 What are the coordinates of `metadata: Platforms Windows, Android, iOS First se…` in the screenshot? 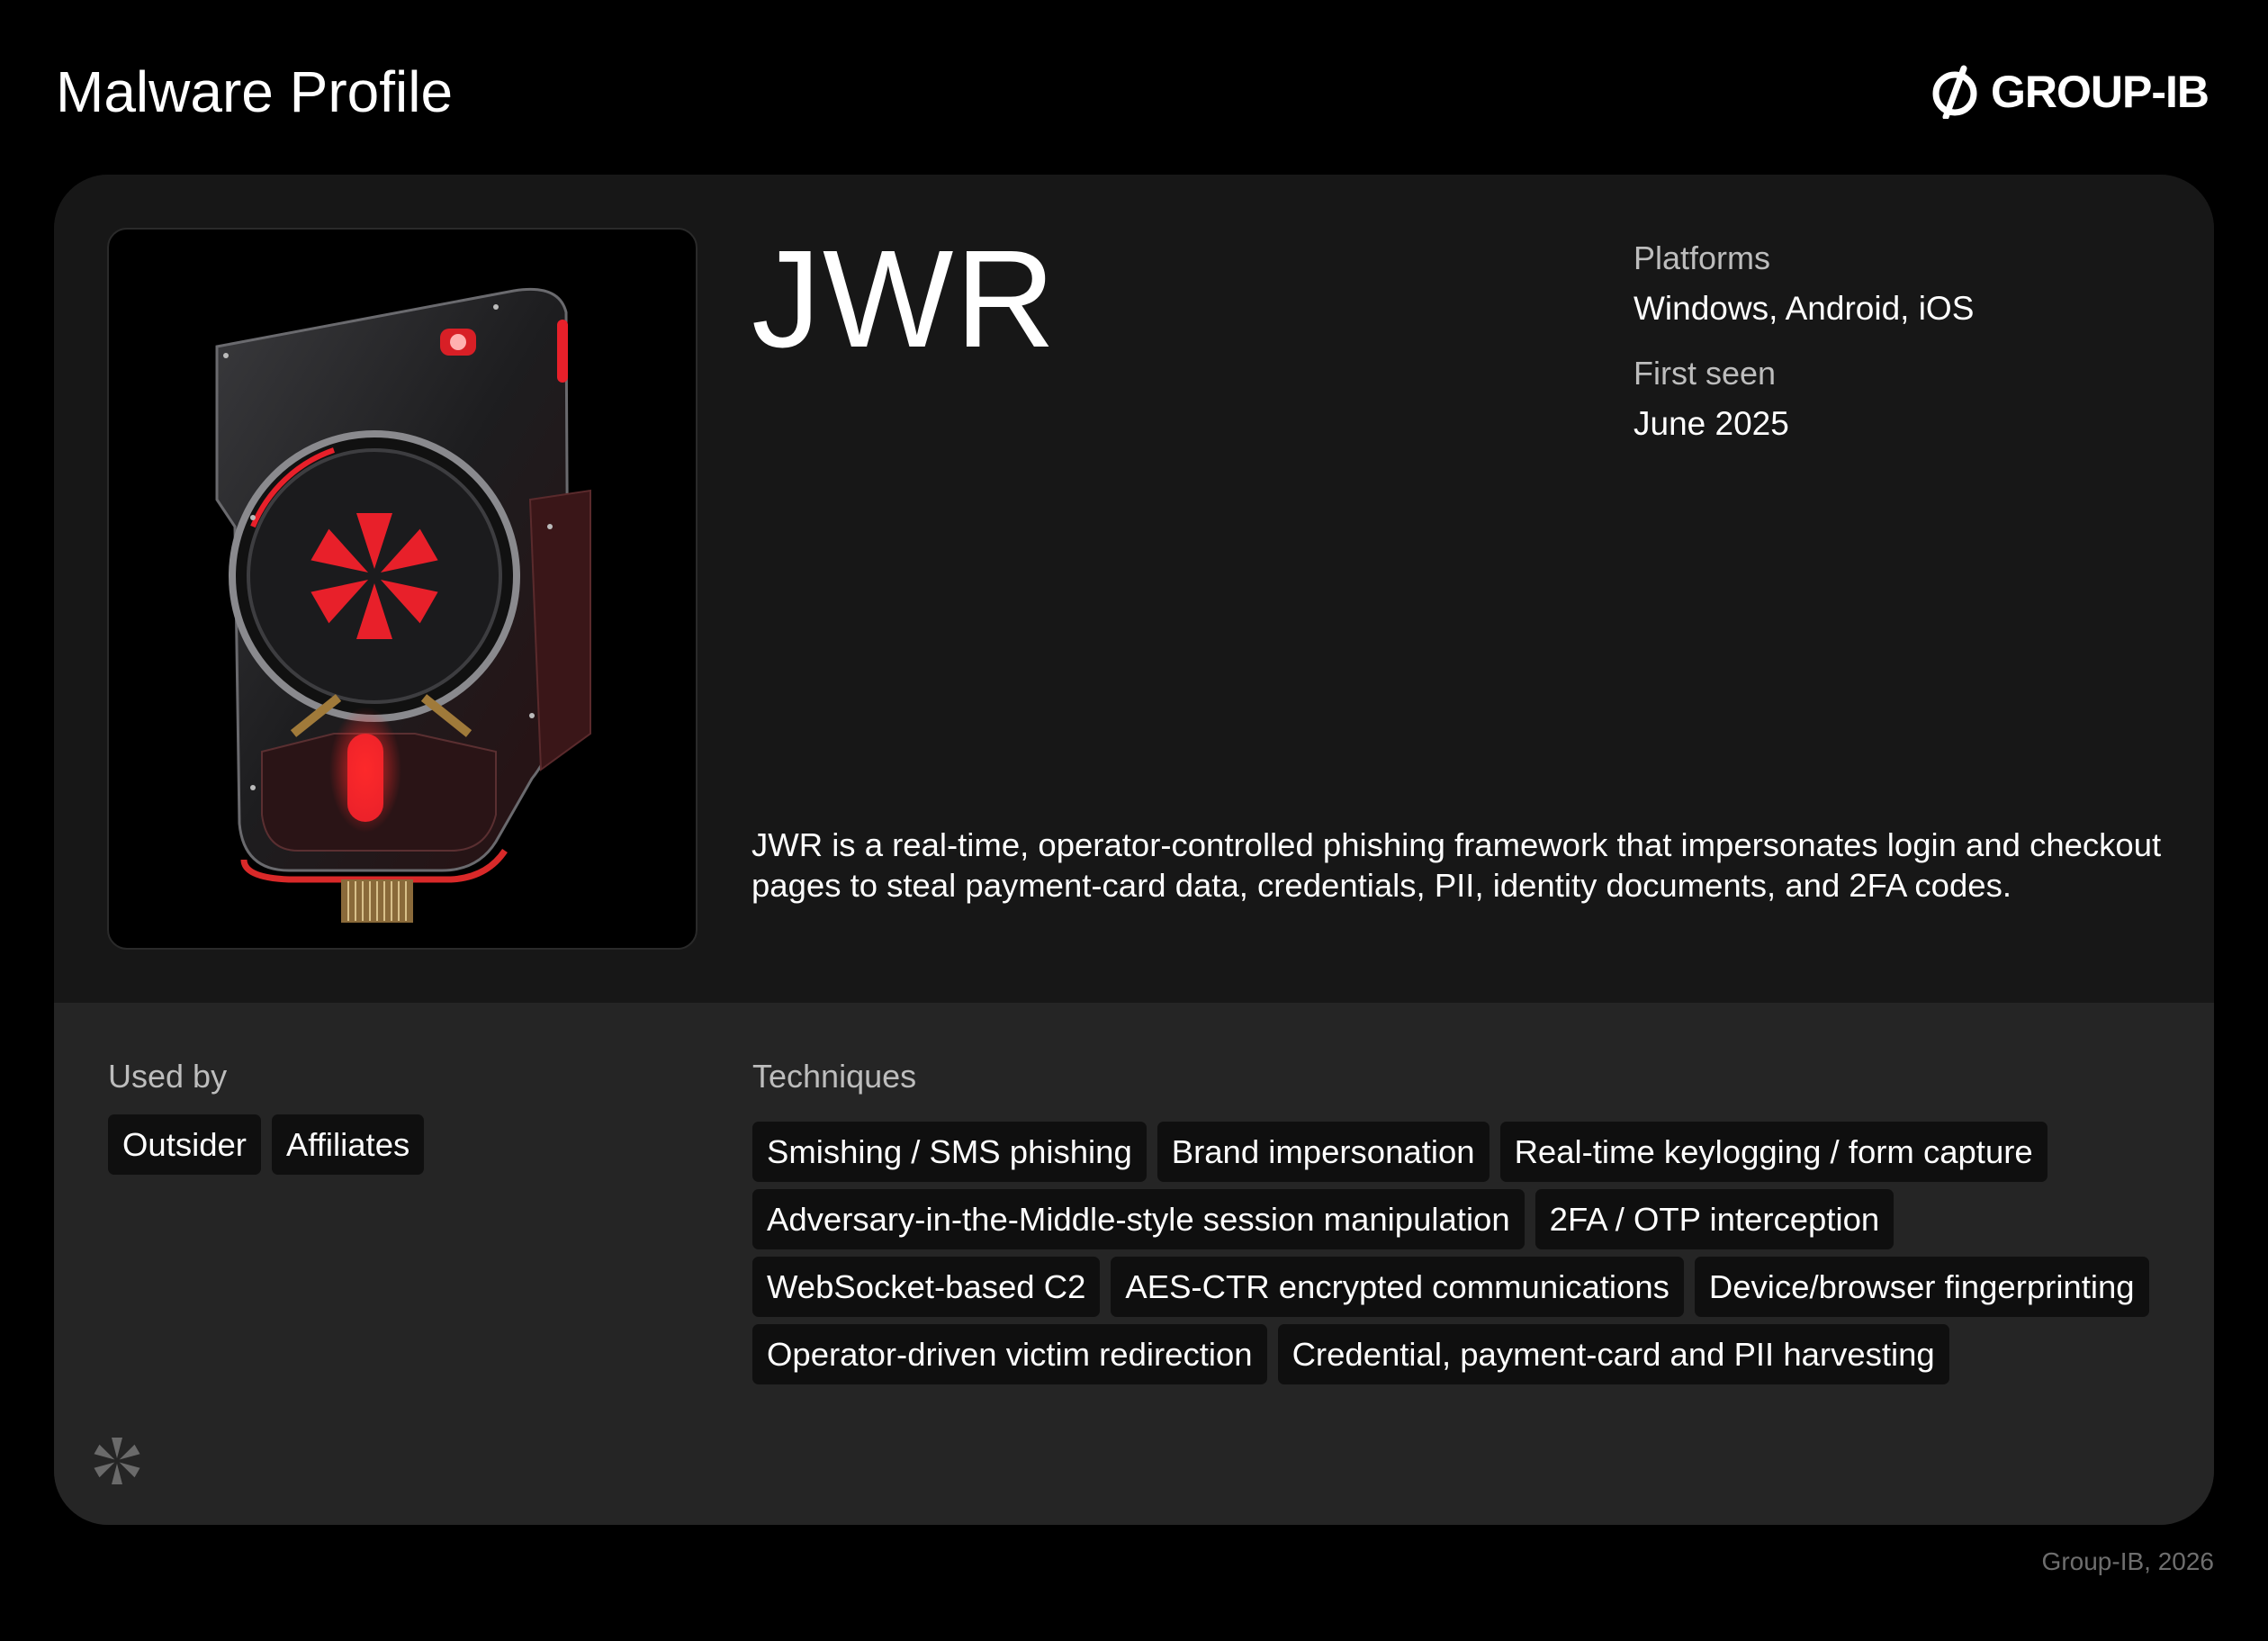 It's located at (1804, 341).